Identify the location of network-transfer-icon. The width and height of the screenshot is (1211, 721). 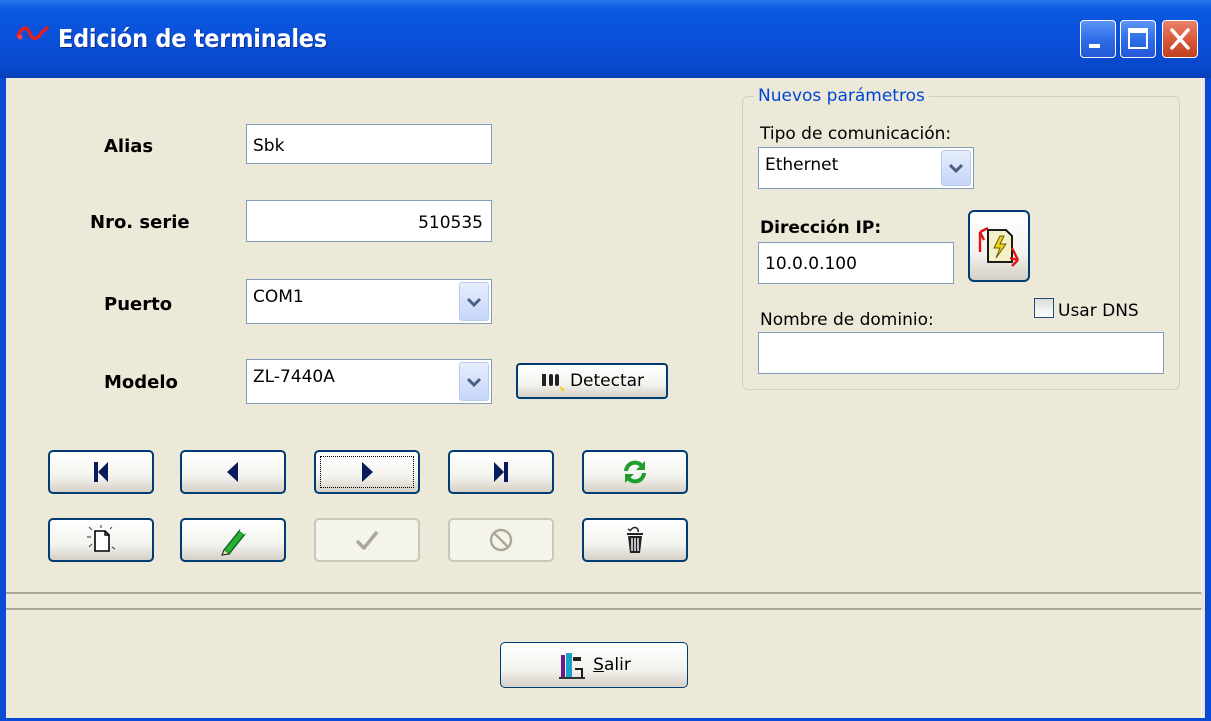
(999, 246).